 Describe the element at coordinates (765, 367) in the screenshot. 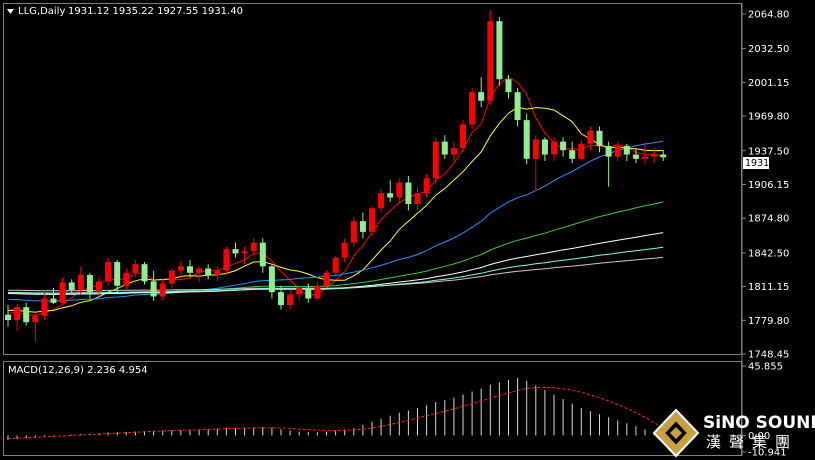

I see `macd-tick-label: 45.855` at that location.